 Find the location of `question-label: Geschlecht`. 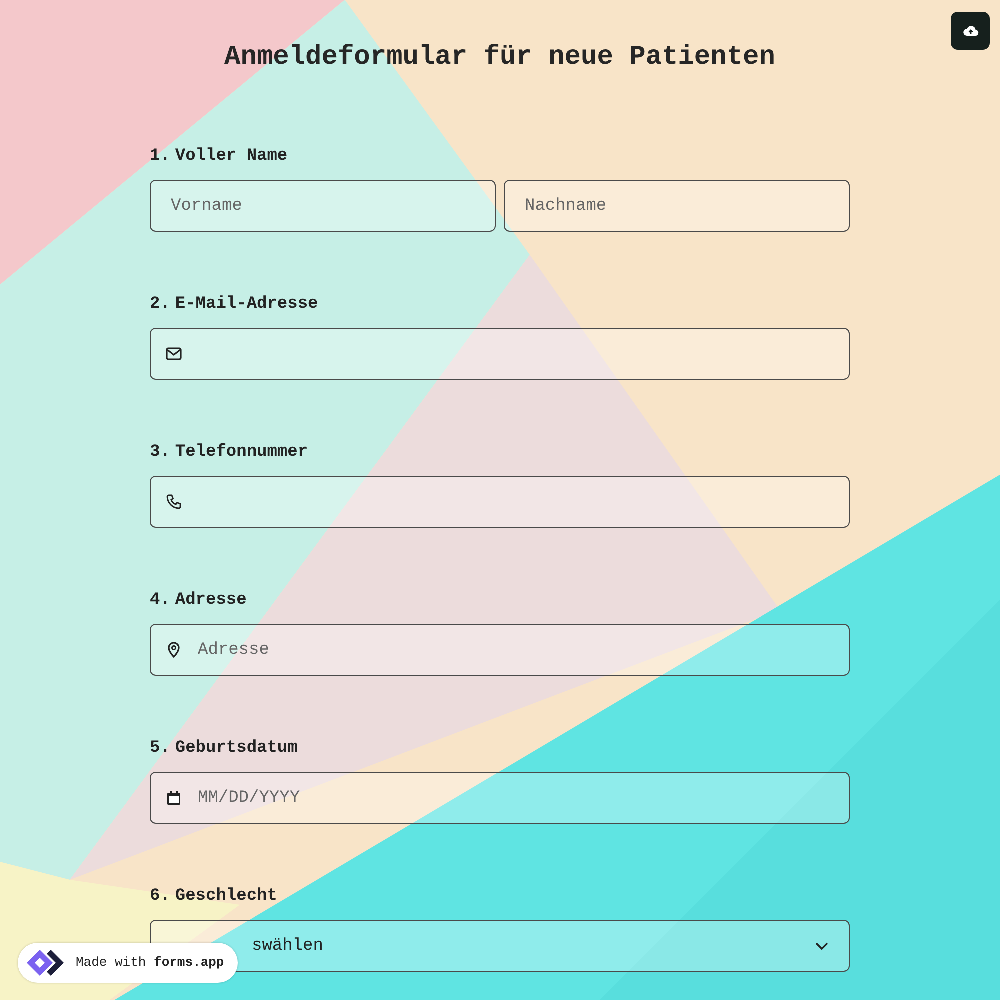

question-label: Geschlecht is located at coordinates (226, 897).